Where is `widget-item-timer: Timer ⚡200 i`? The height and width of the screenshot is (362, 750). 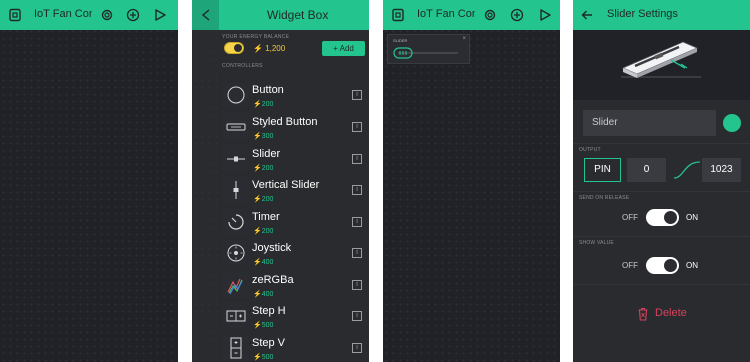 widget-item-timer: Timer ⚡200 i is located at coordinates (295, 223).